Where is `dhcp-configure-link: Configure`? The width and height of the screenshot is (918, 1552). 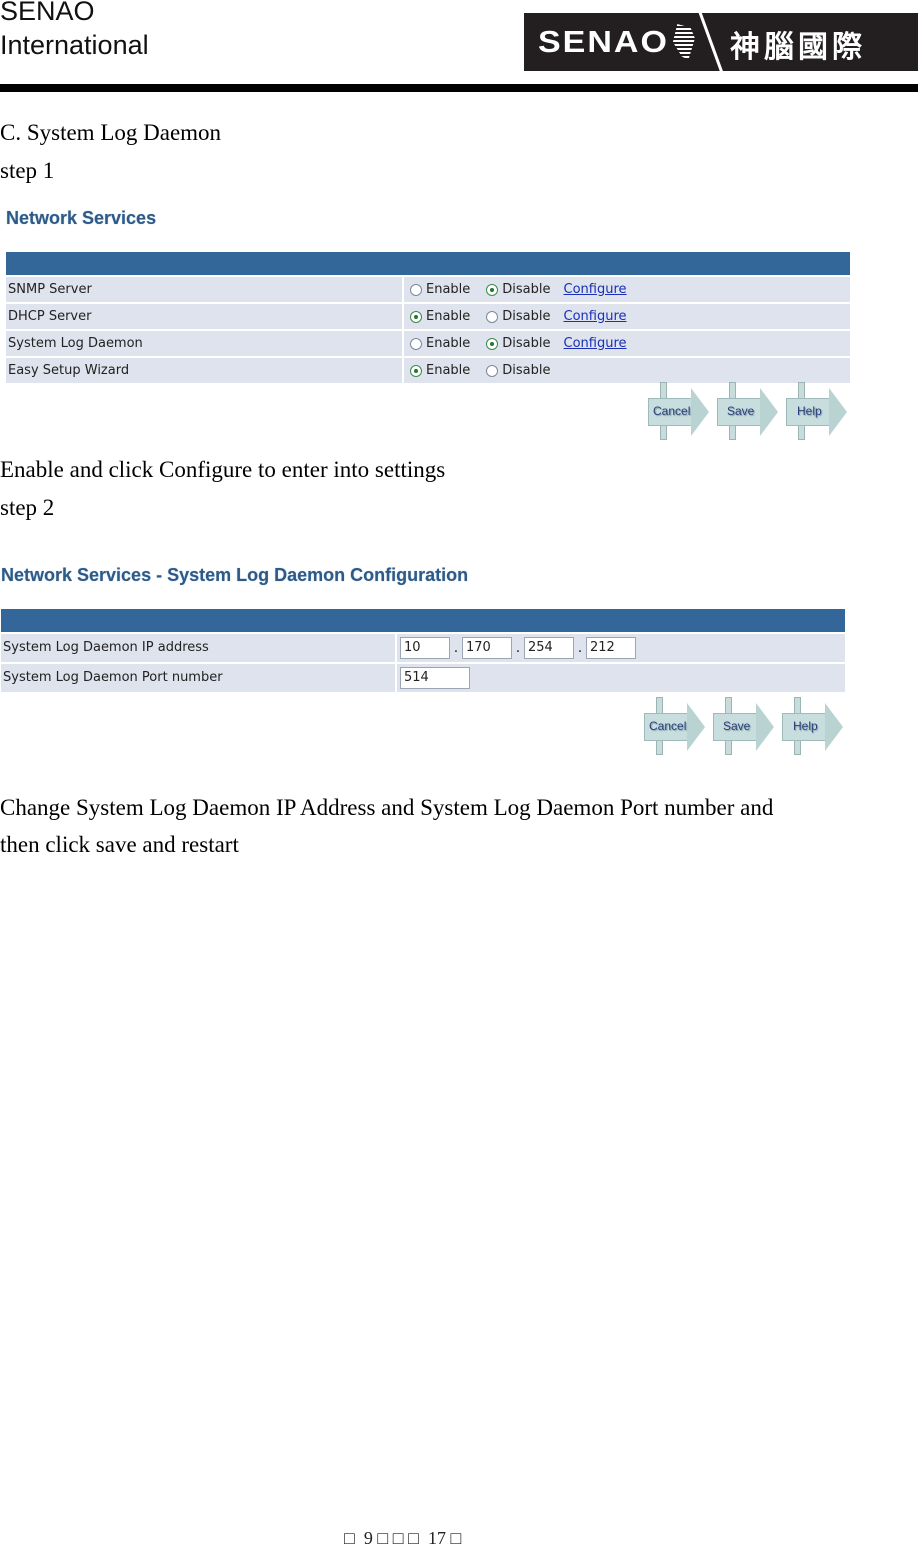 dhcp-configure-link: Configure is located at coordinates (595, 316).